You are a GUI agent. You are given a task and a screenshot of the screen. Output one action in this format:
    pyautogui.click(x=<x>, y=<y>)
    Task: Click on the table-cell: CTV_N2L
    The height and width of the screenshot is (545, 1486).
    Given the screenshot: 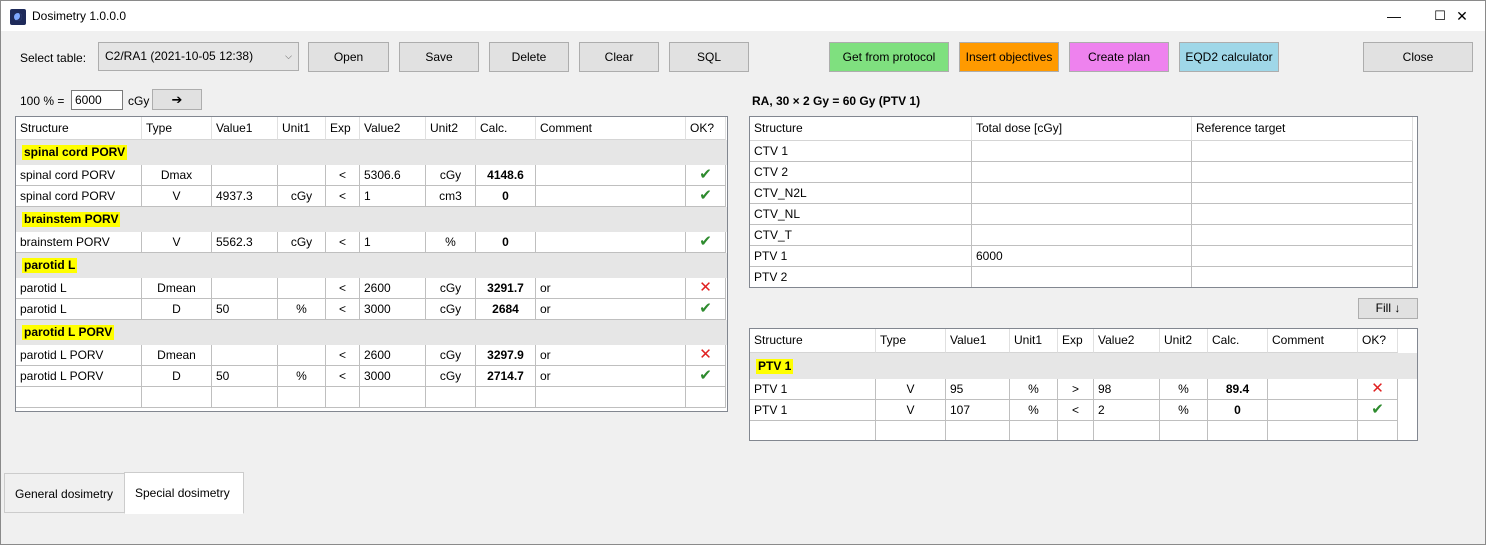 What is the action you would take?
    pyautogui.click(x=861, y=193)
    